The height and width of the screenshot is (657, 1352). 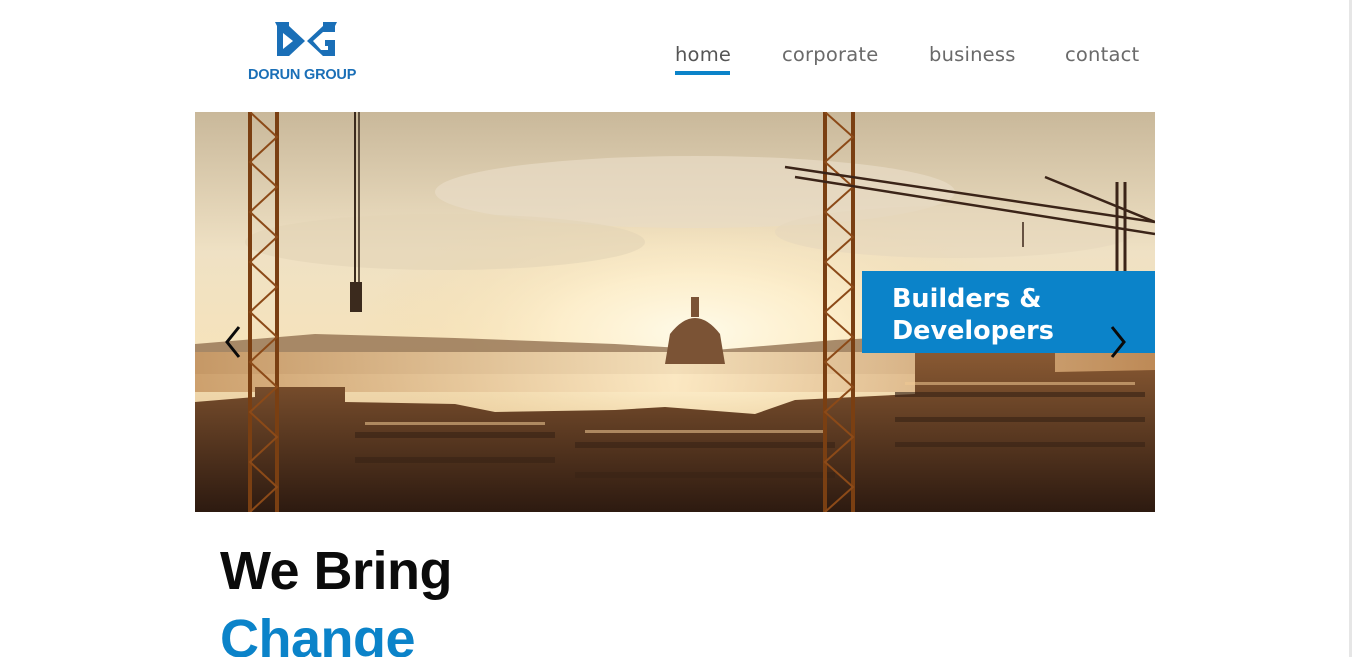 I want to click on chevron-right-icon, so click(x=1118, y=342).